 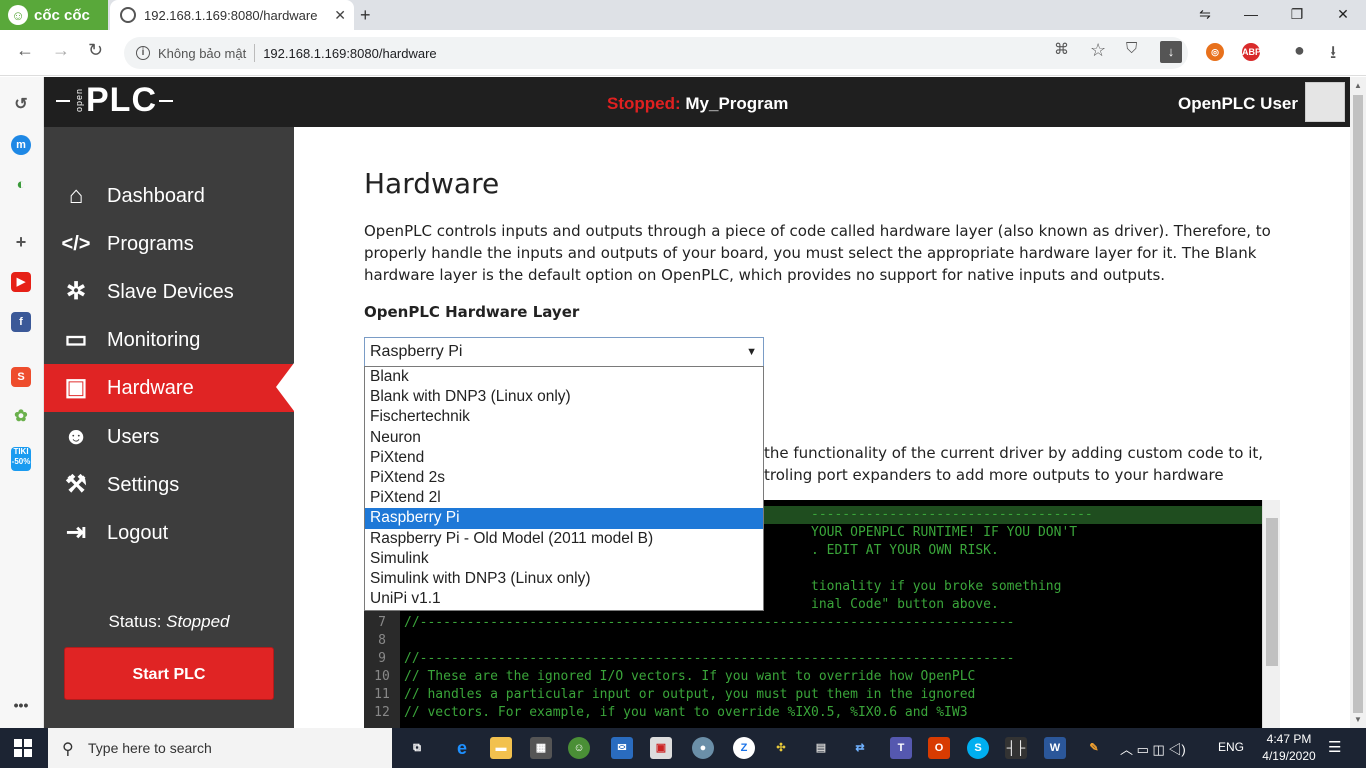 What do you see at coordinates (21, 322) in the screenshot?
I see `facebook-icon: f` at bounding box center [21, 322].